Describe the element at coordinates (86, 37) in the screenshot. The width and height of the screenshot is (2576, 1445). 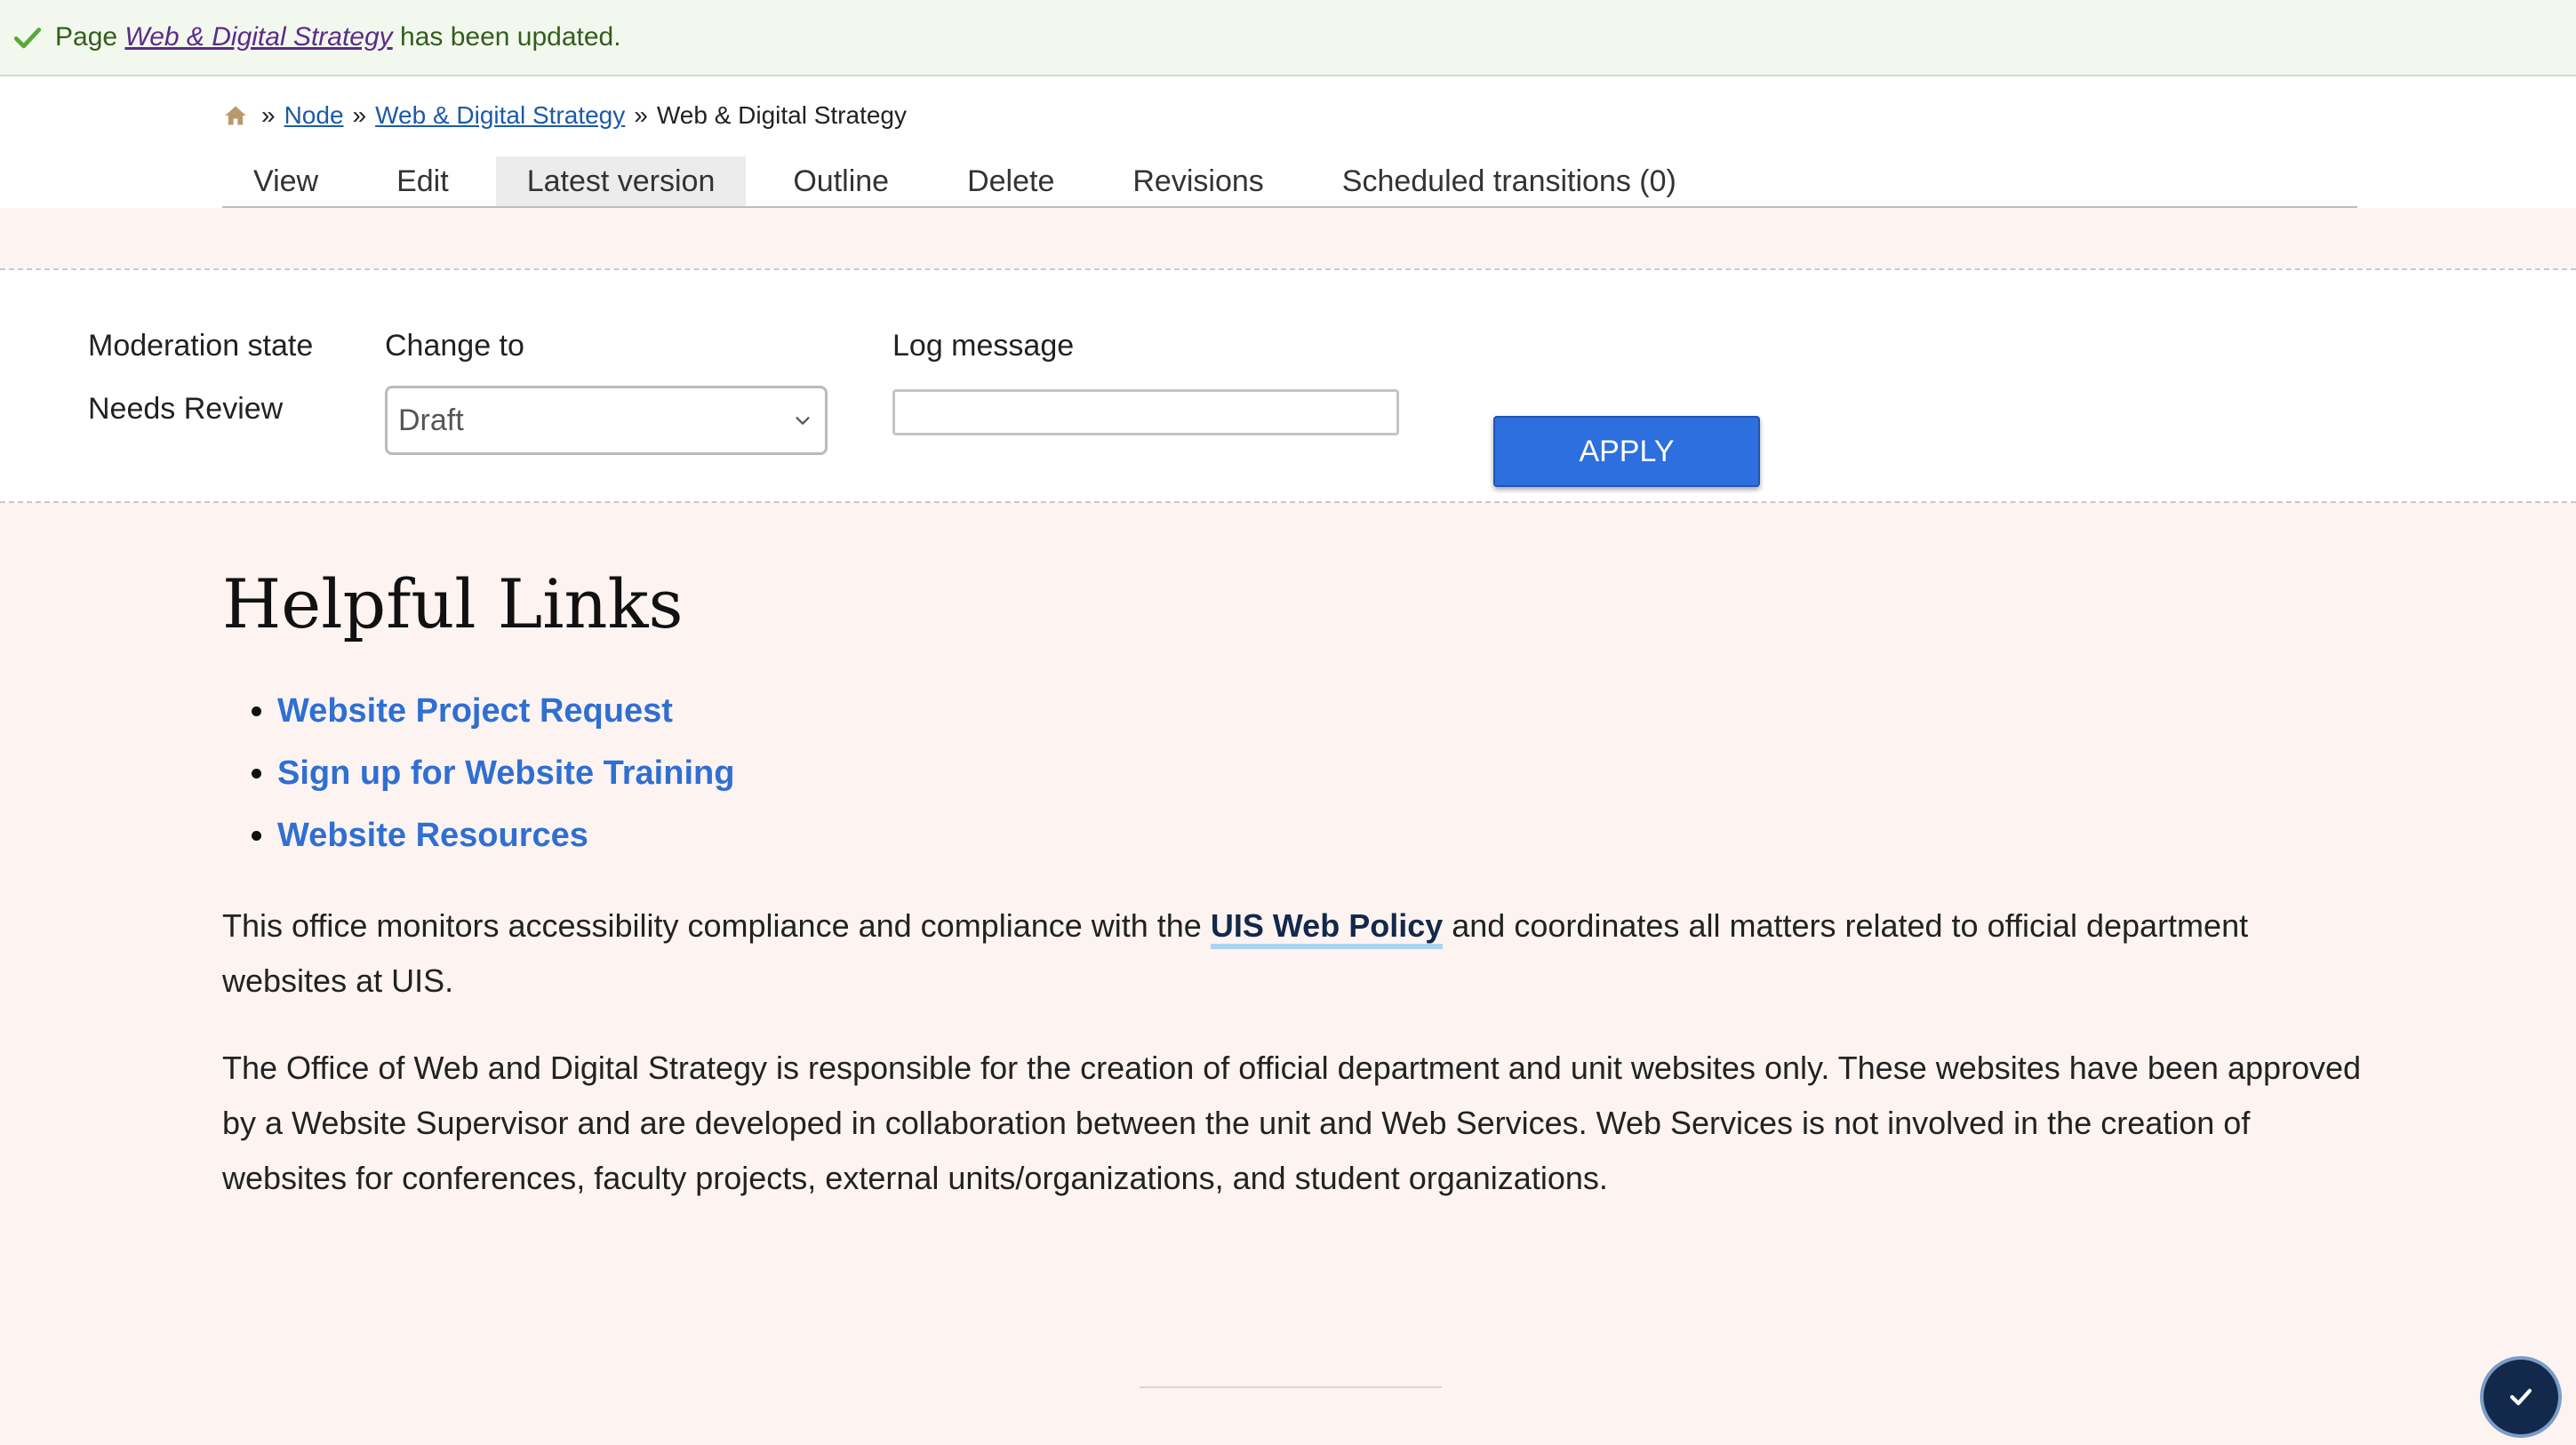
I see `status-prefix: Page` at that location.